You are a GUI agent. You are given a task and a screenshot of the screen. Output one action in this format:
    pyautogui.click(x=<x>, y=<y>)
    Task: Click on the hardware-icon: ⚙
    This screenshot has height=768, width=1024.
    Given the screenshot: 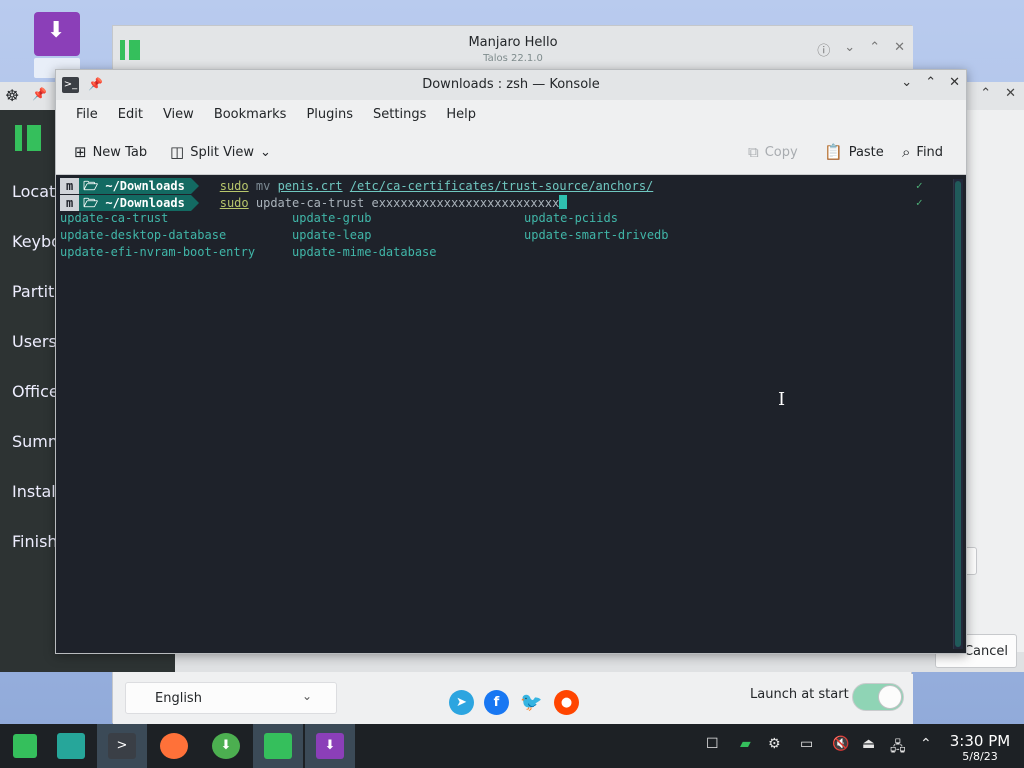 What is the action you would take?
    pyautogui.click(x=774, y=744)
    